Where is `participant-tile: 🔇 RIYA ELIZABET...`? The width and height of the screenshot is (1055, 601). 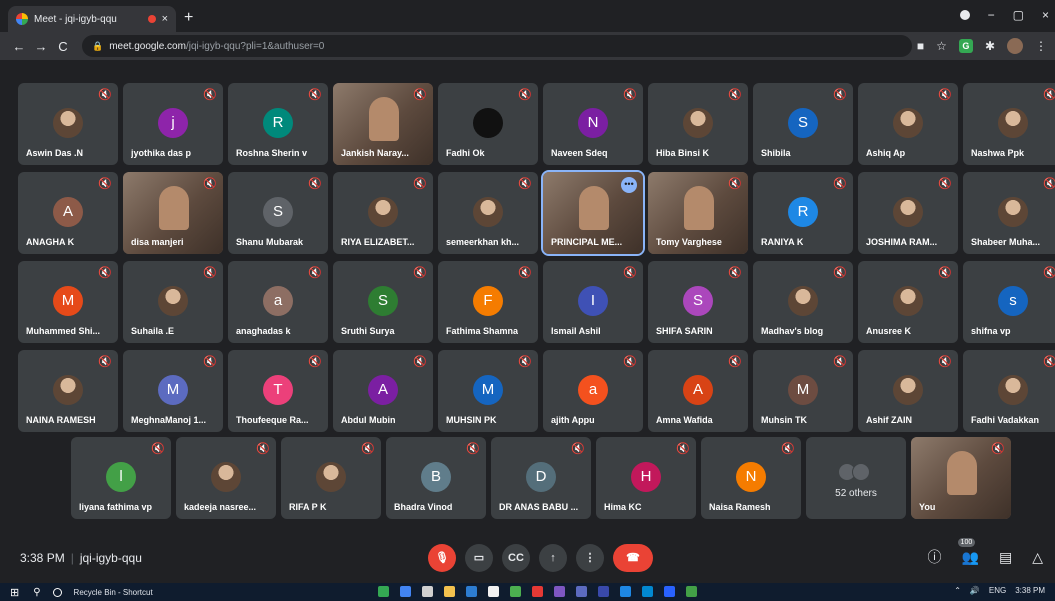
participant-tile: 🔇 RIYA ELIZABET... is located at coordinates (383, 213).